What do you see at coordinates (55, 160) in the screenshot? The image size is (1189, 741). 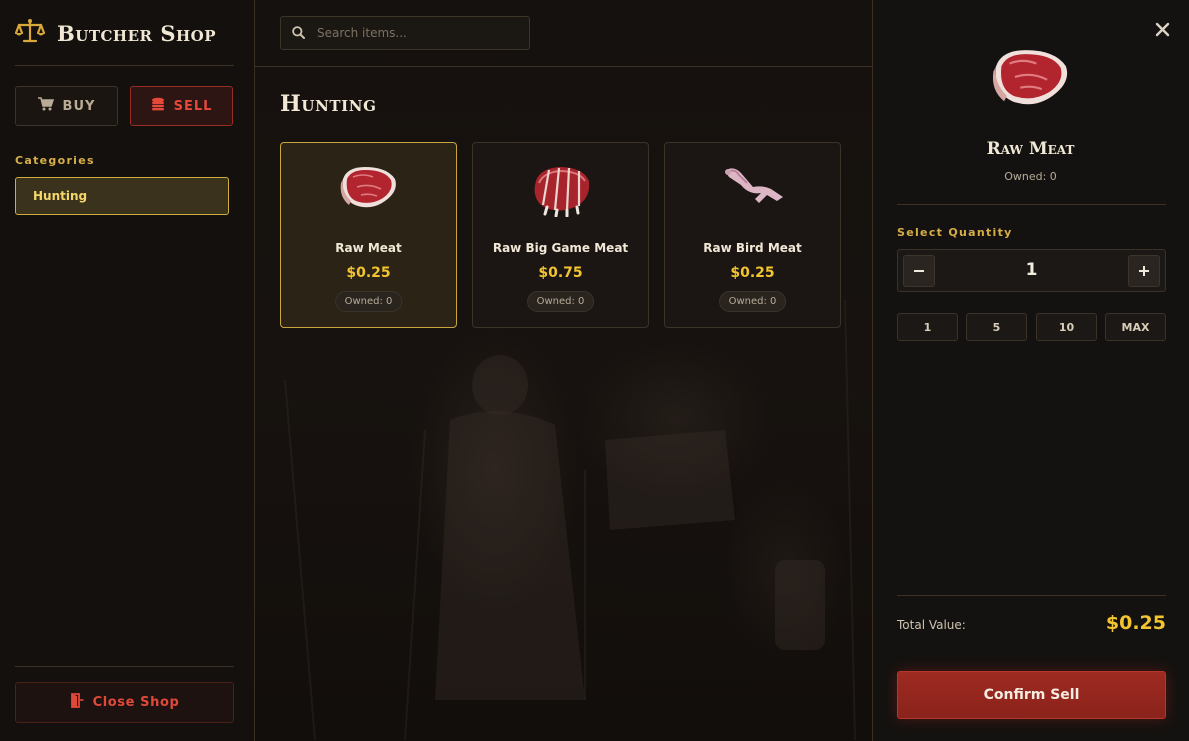 I see `categories-heading: Categories` at bounding box center [55, 160].